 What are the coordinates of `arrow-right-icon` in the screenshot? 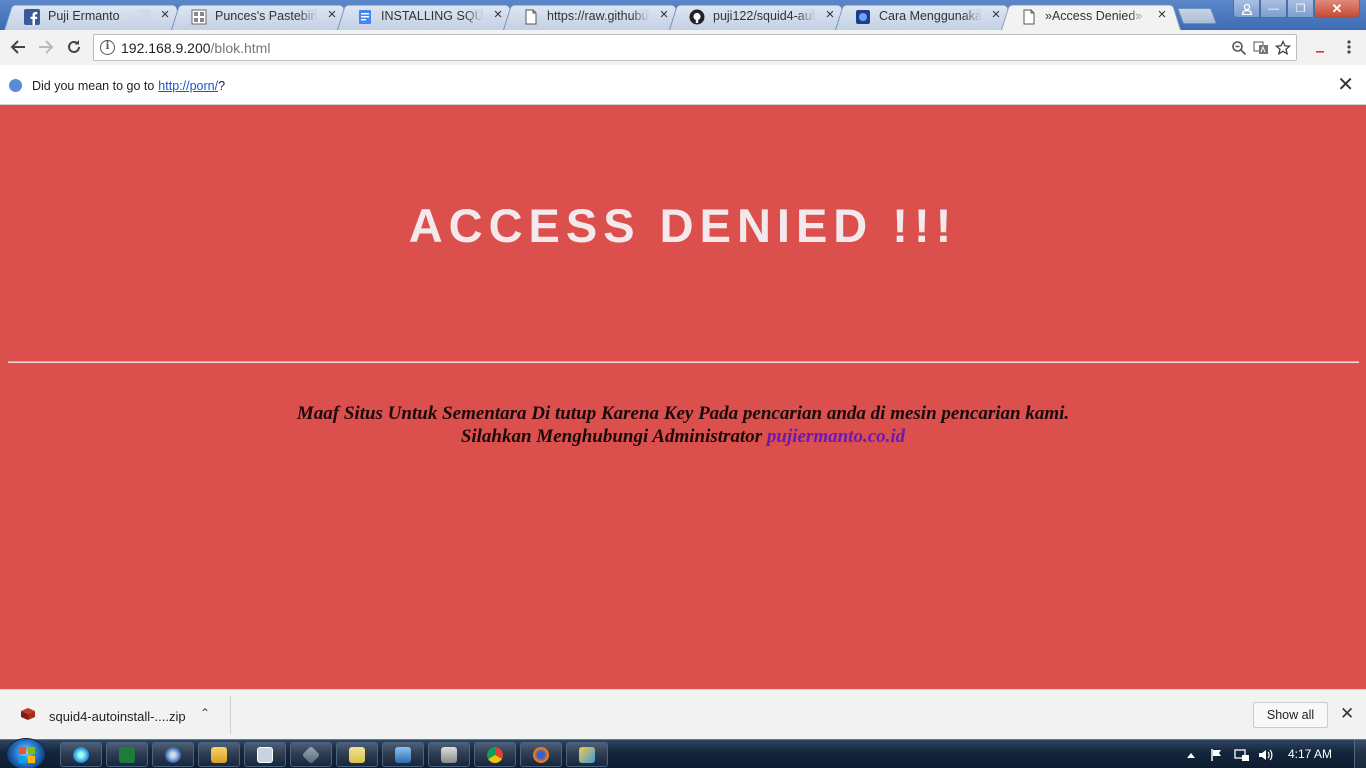 It's located at (46, 47).